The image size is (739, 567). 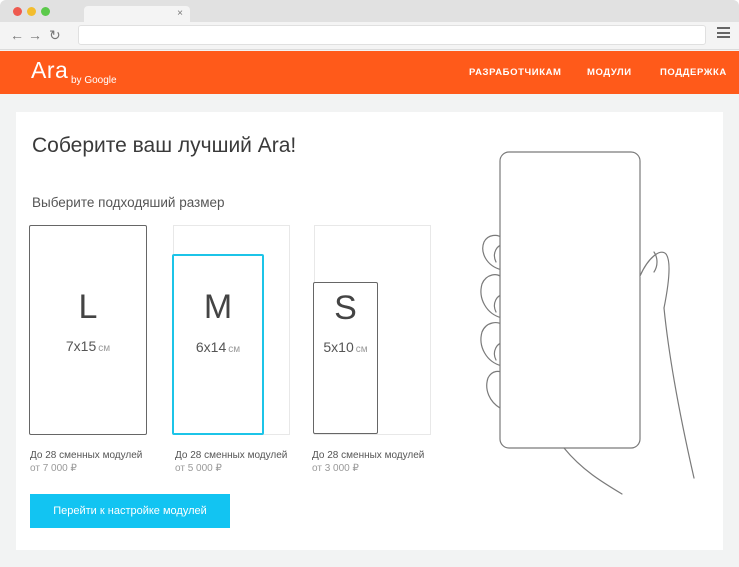 What do you see at coordinates (88, 330) in the screenshot?
I see `size-frame-l: L 7x15 см` at bounding box center [88, 330].